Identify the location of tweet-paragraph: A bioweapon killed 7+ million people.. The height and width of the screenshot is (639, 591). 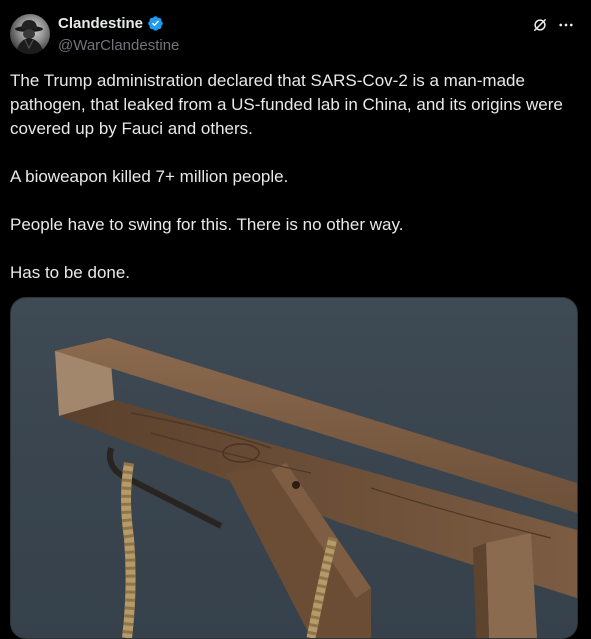
(149, 176).